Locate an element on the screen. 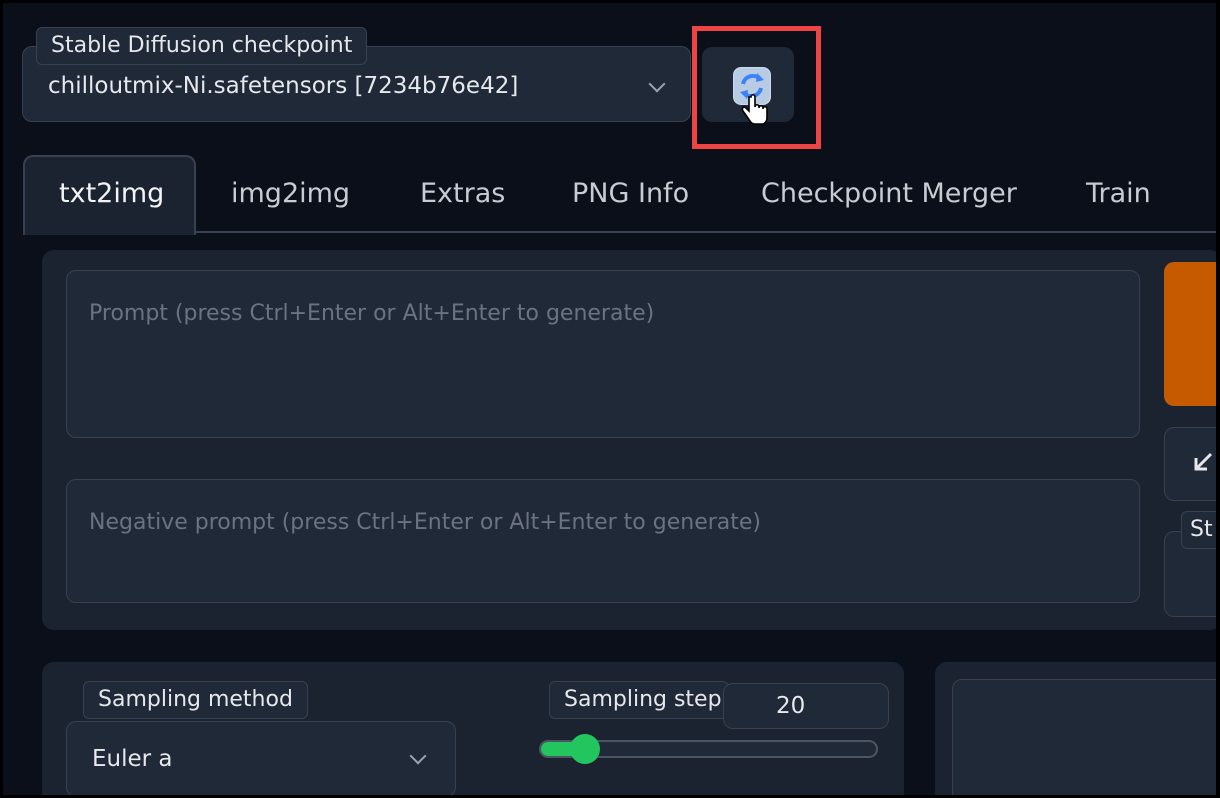  output-panel is located at coordinates (1075, 728).